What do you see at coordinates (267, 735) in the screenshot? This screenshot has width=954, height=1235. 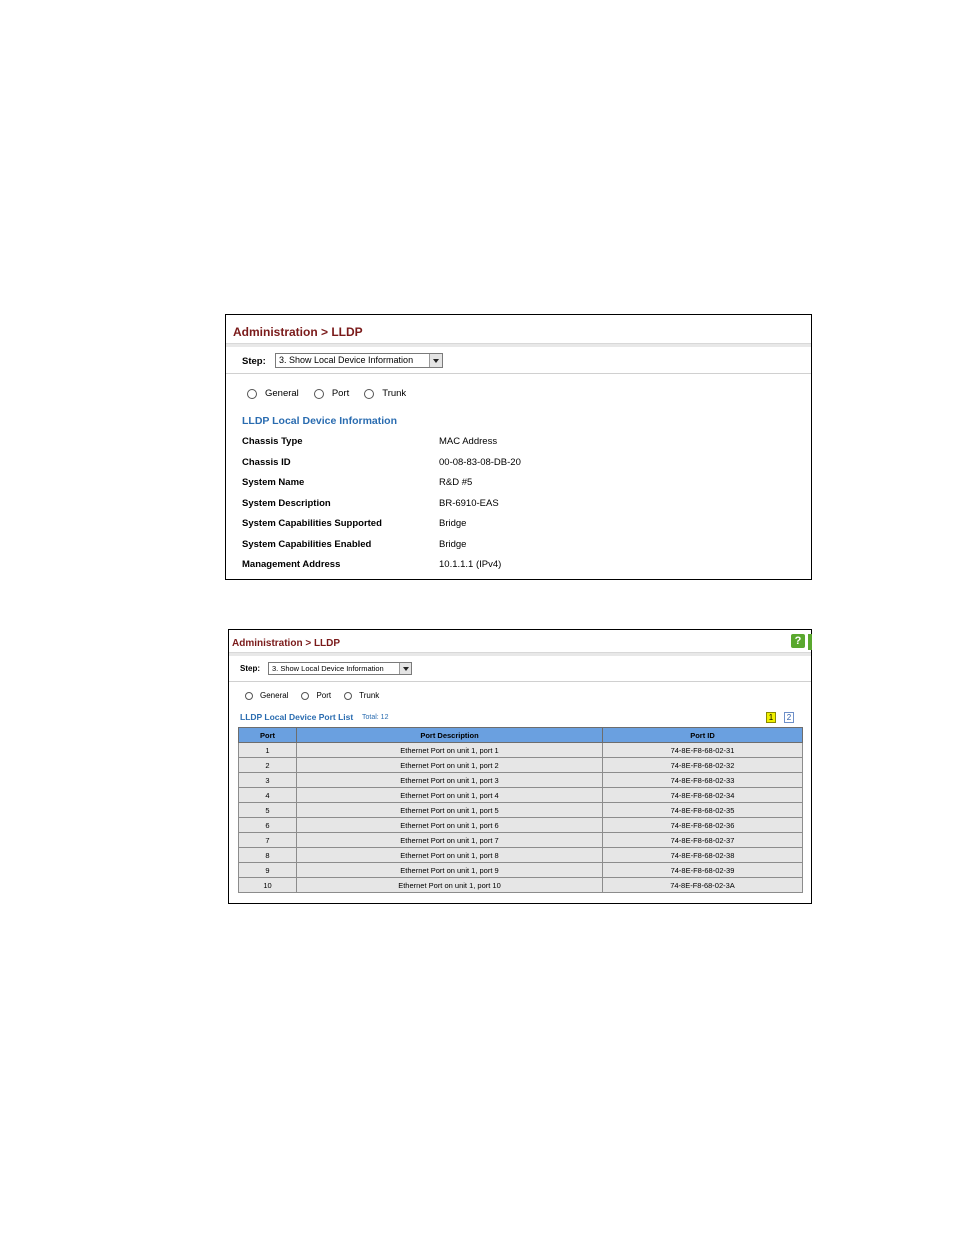 I see `column-header-port: Port` at bounding box center [267, 735].